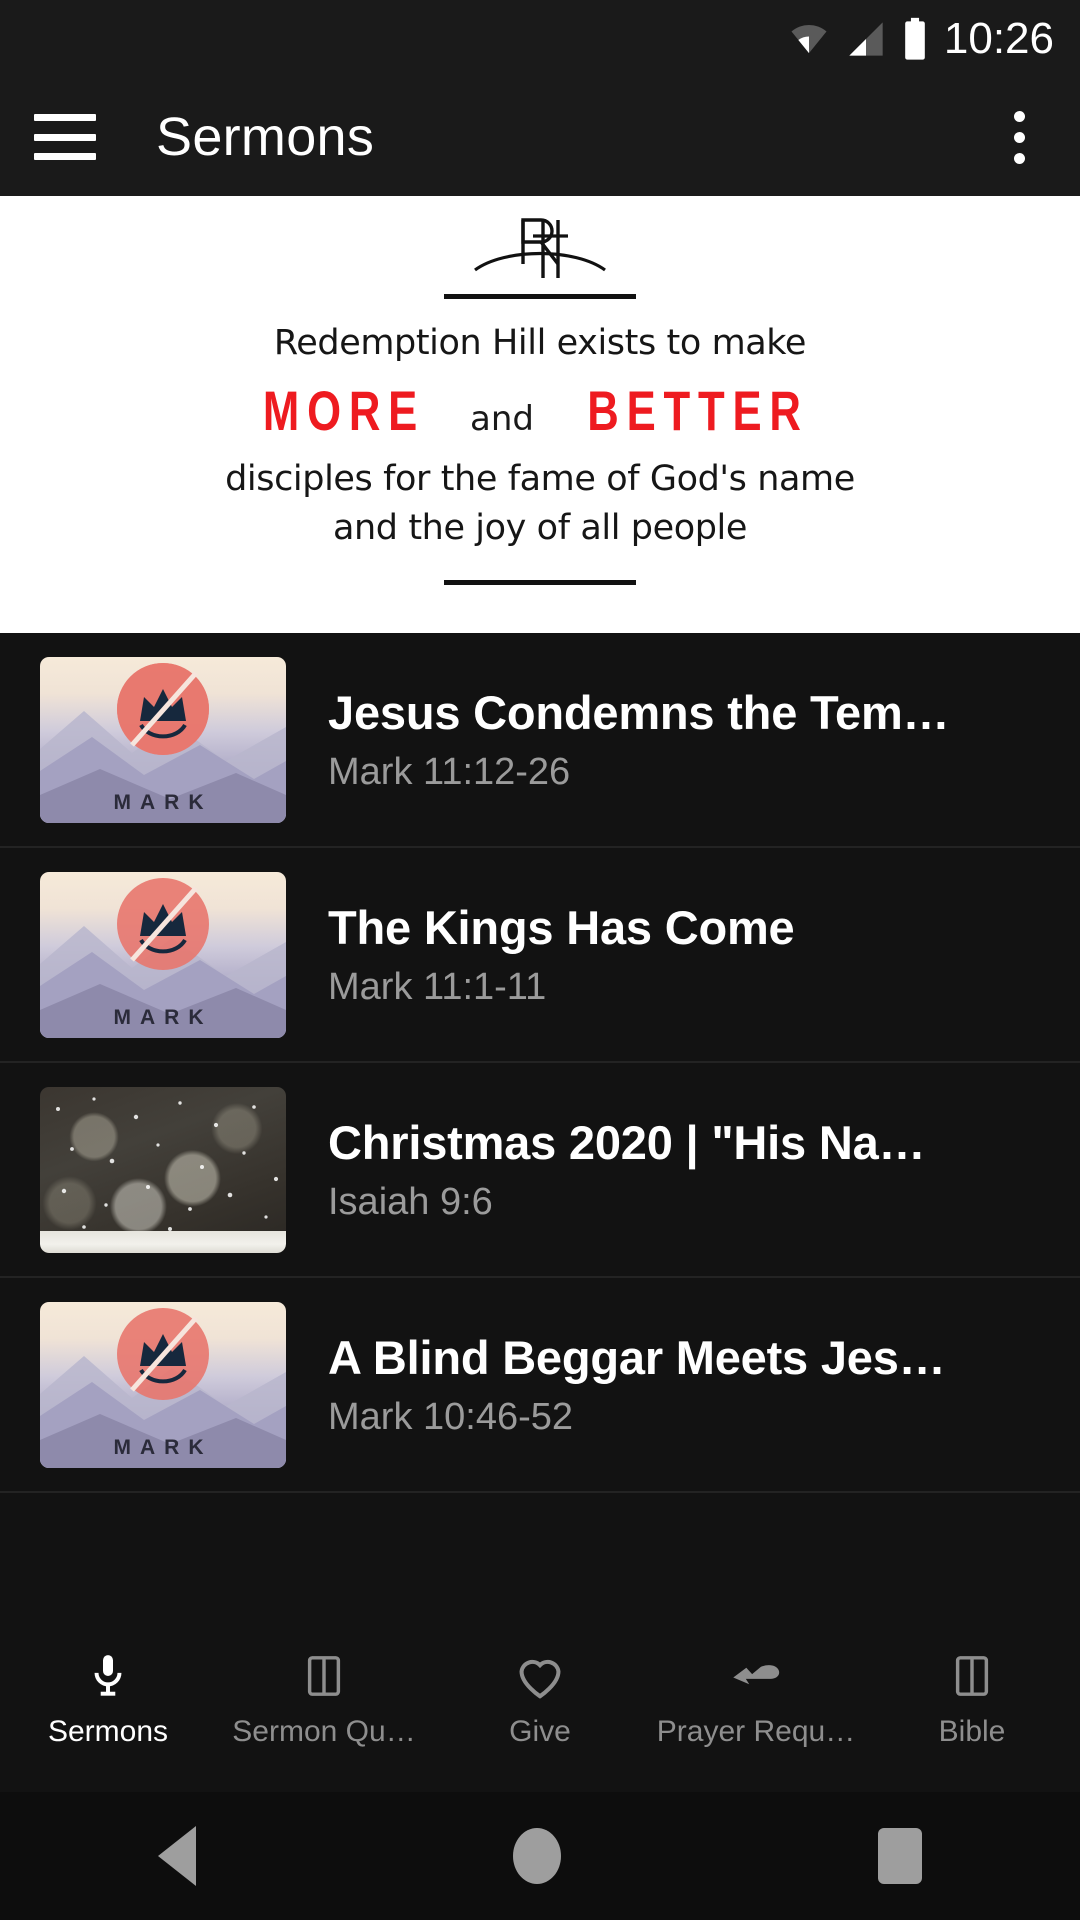 The image size is (1080, 1920). I want to click on status-icons, so click(858, 39).